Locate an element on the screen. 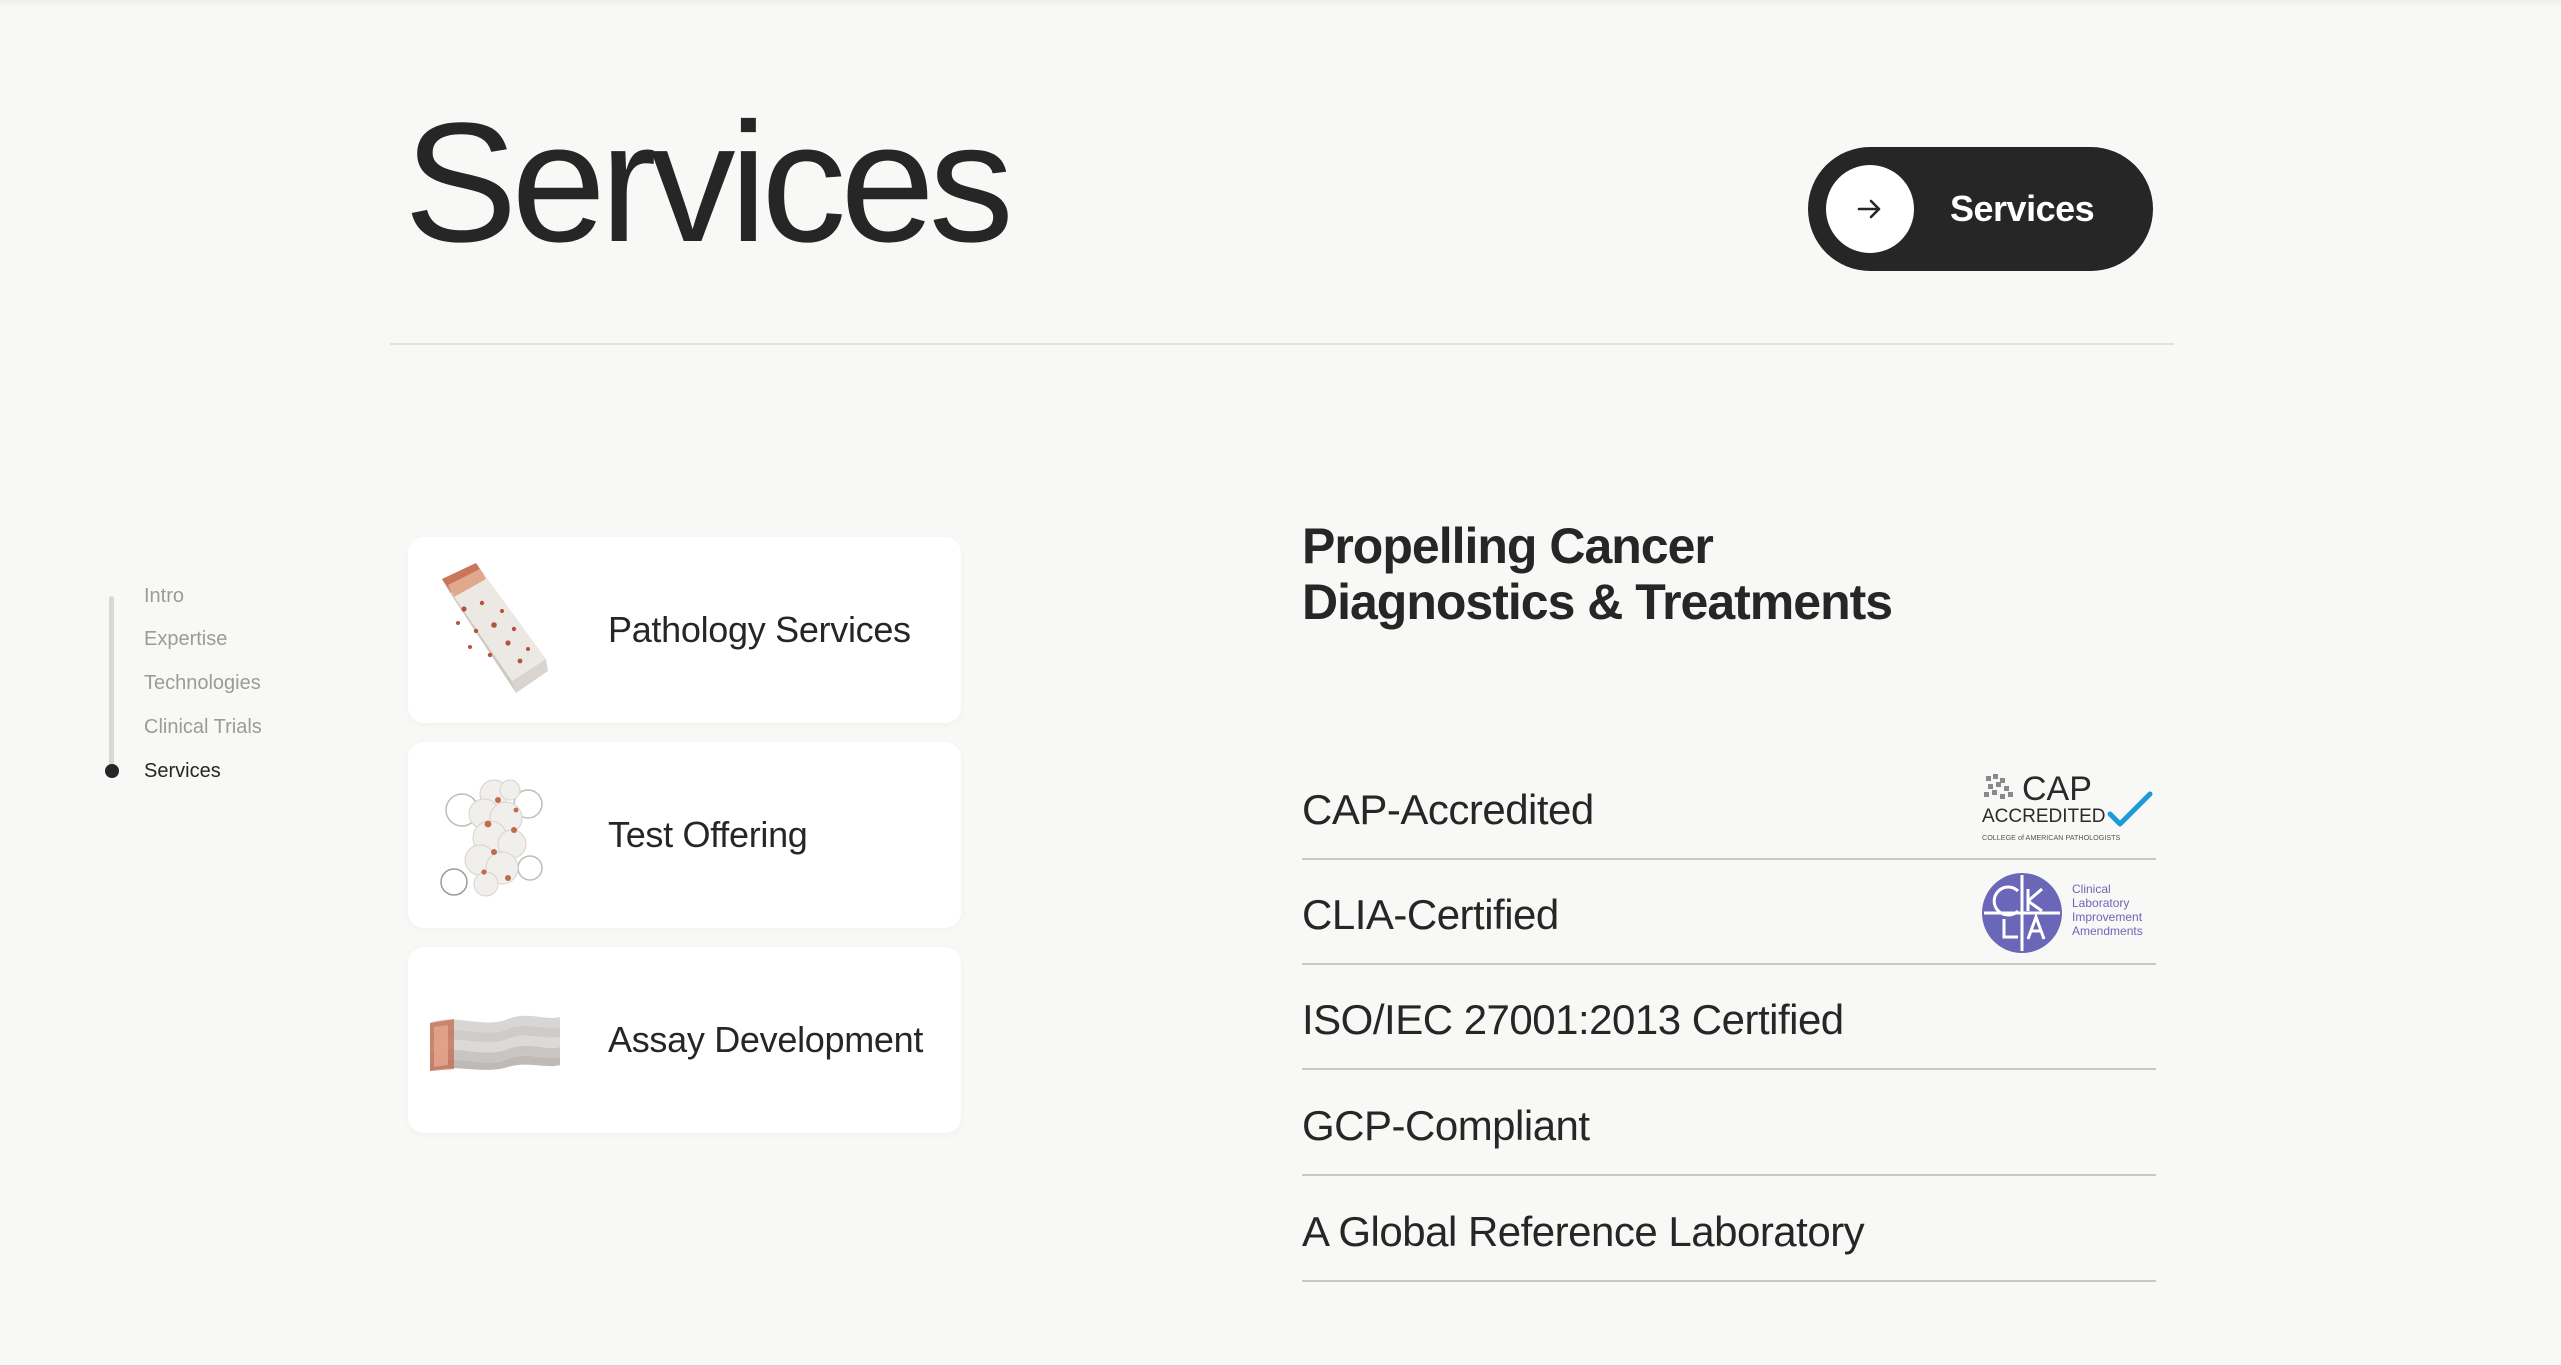 This screenshot has width=2561, height=1365. card-test-offering: Test Offering is located at coordinates (684, 835).